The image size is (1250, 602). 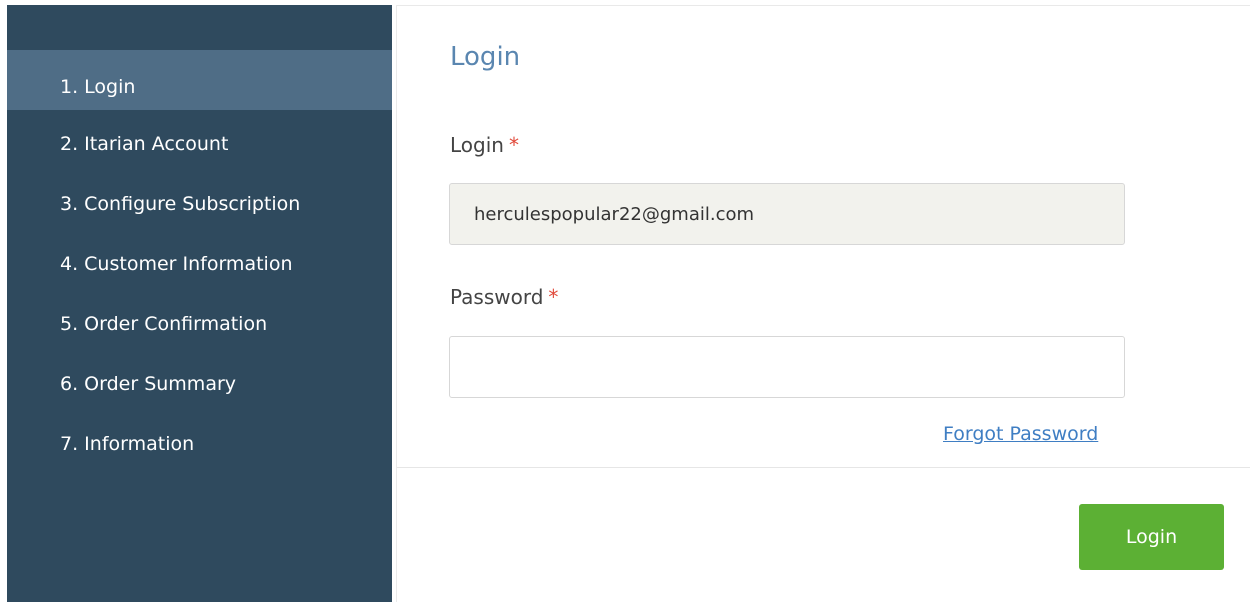 What do you see at coordinates (787, 367) in the screenshot?
I see `password-input` at bounding box center [787, 367].